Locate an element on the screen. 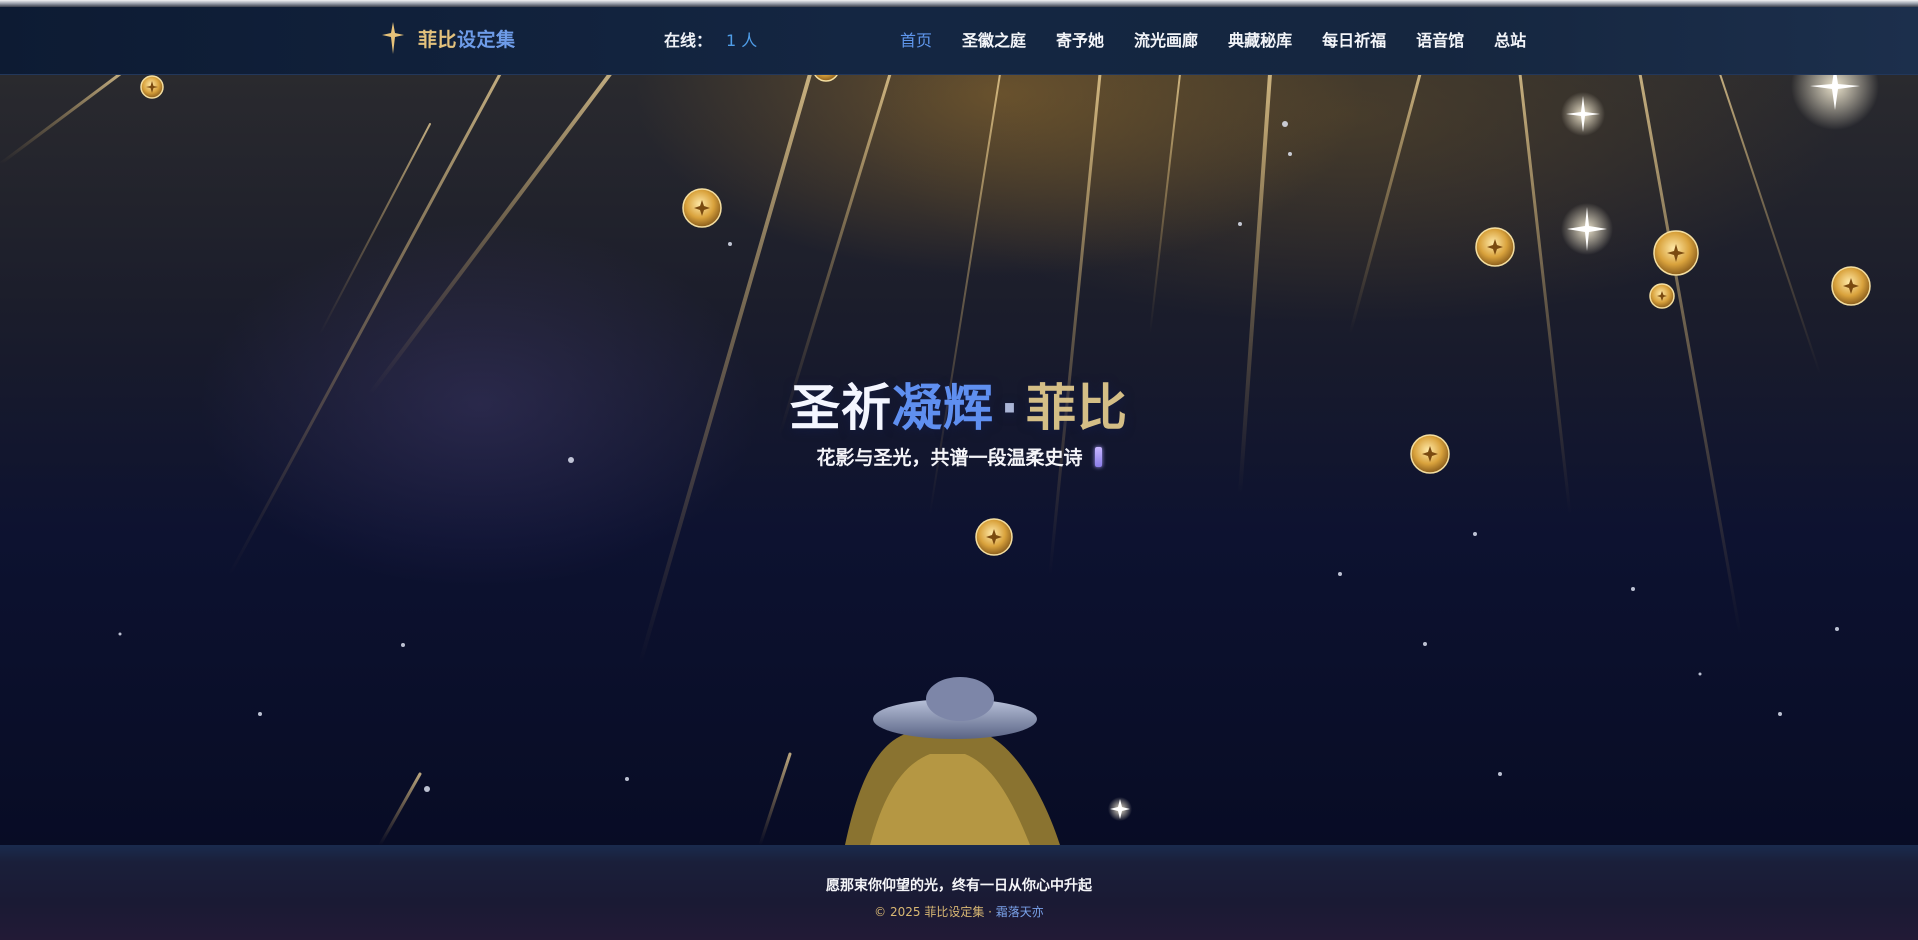 This screenshot has width=1918, height=940. footer-credits: © 2025 菲比设定集 · 霜落天亦 is located at coordinates (959, 911).